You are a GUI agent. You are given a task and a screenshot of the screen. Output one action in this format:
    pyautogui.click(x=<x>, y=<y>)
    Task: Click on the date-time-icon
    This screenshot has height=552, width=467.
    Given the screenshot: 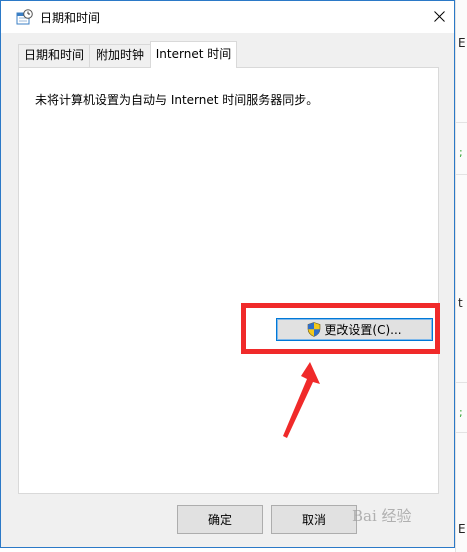 What is the action you would take?
    pyautogui.click(x=24, y=17)
    